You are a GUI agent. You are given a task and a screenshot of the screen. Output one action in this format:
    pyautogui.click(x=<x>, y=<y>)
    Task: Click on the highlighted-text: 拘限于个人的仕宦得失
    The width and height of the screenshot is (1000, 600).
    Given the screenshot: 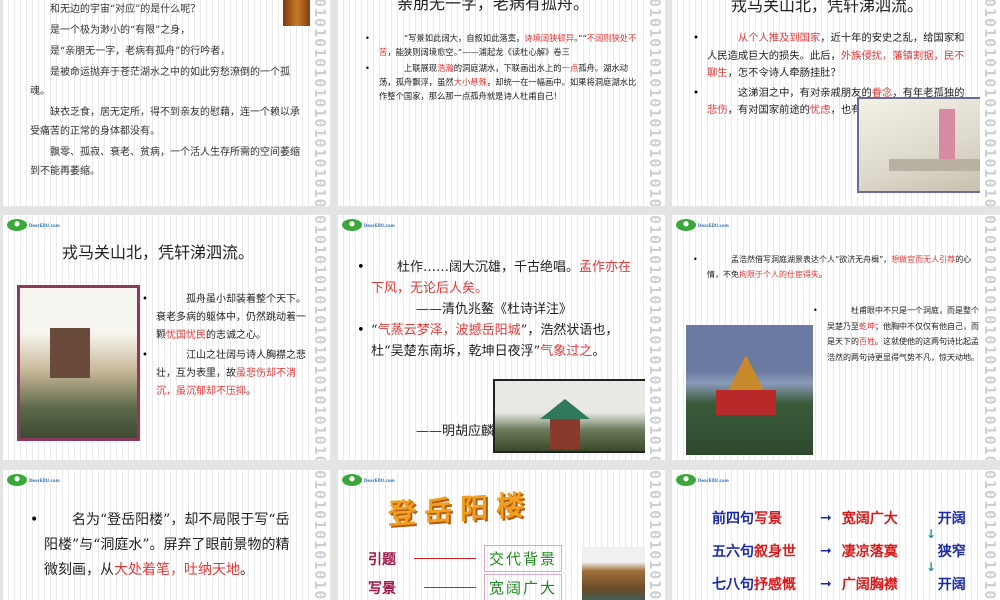 What is the action you would take?
    pyautogui.click(x=779, y=274)
    